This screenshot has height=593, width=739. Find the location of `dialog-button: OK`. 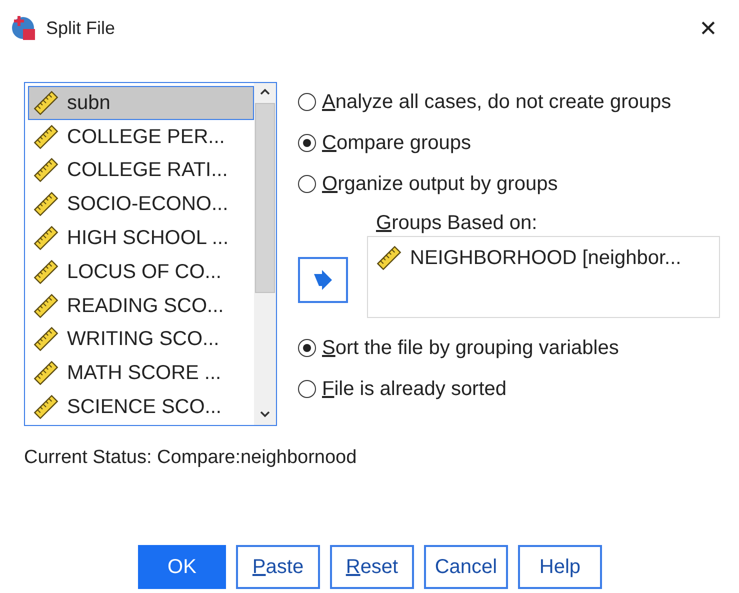

dialog-button: OK is located at coordinates (182, 567).